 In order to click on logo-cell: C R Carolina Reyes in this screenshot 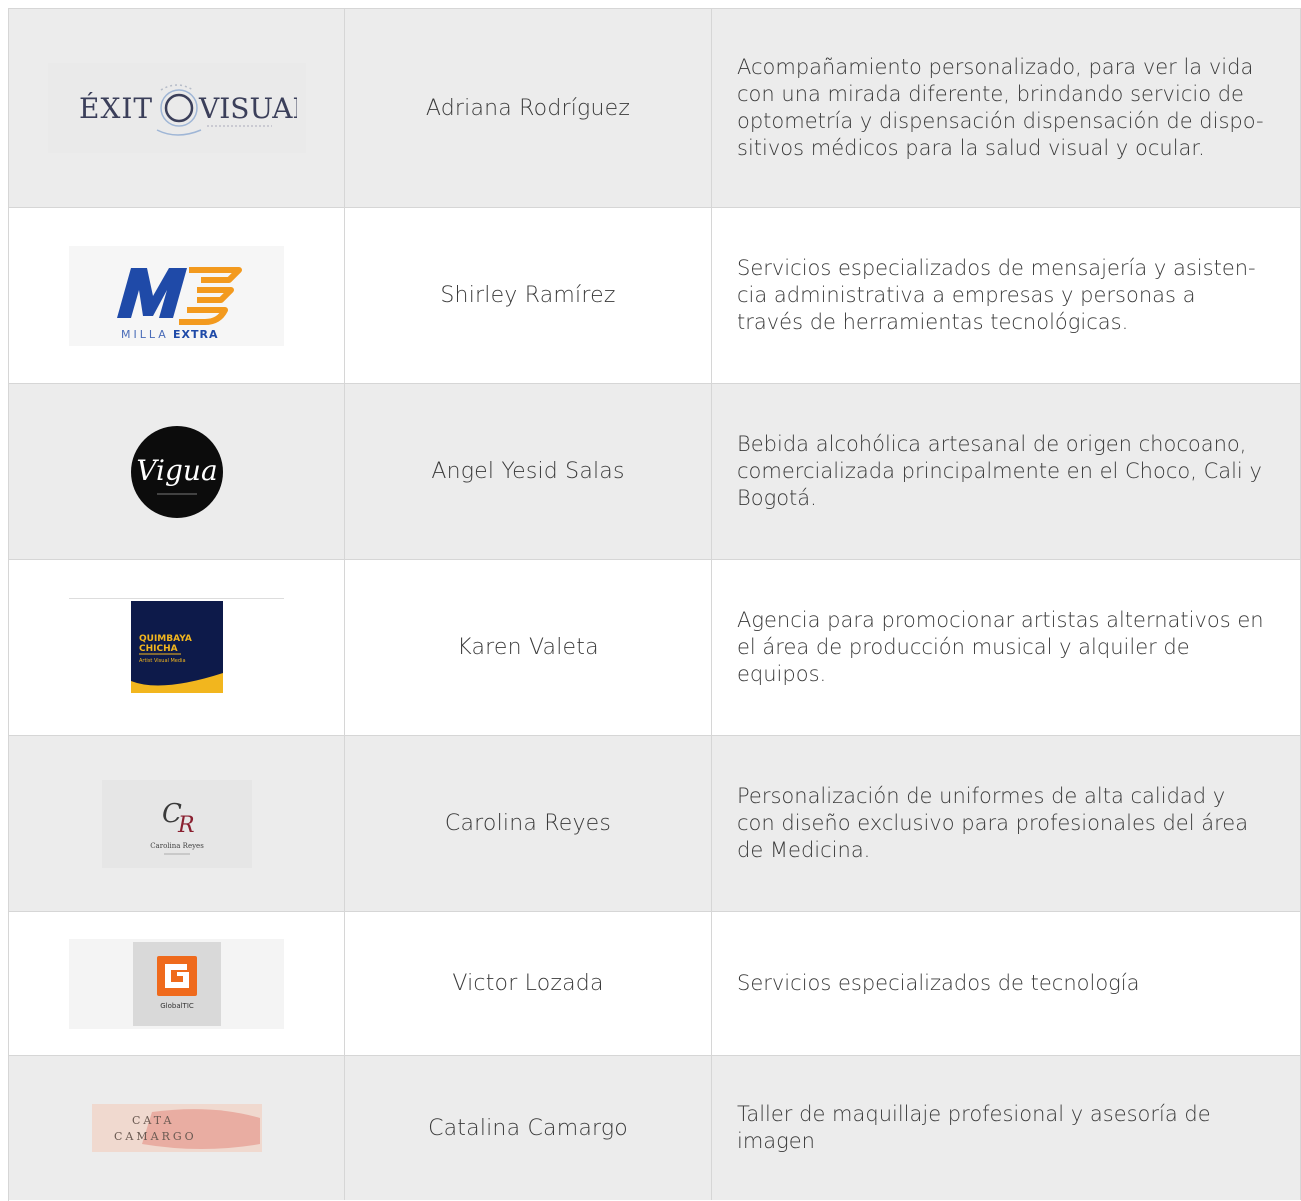, I will do `click(177, 823)`.